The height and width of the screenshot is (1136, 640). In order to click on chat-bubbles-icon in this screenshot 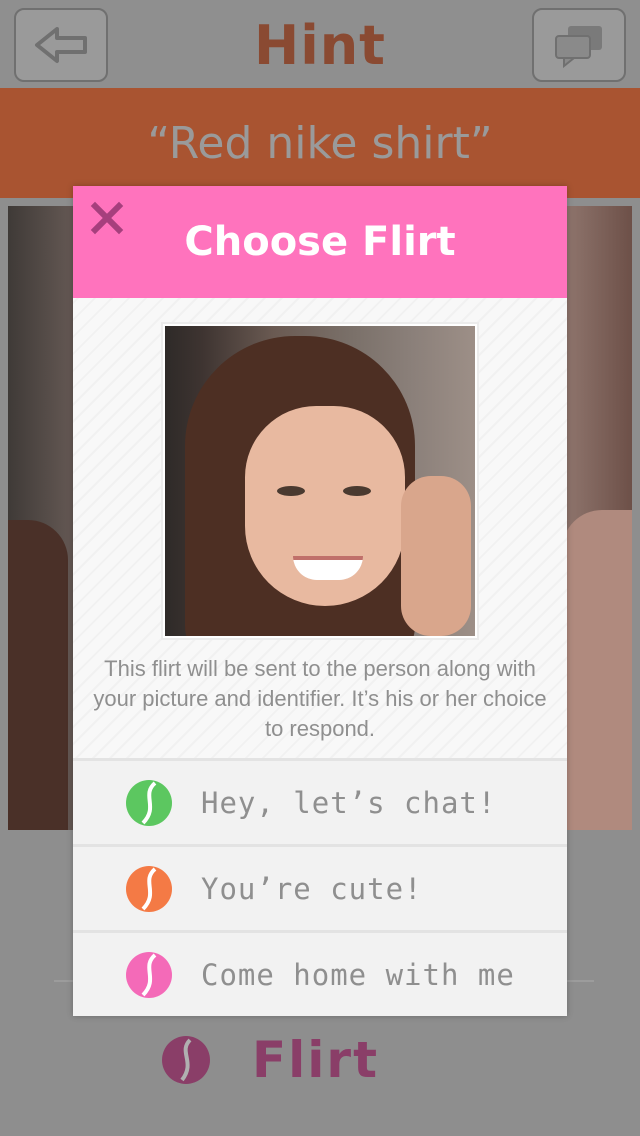, I will do `click(578, 47)`.